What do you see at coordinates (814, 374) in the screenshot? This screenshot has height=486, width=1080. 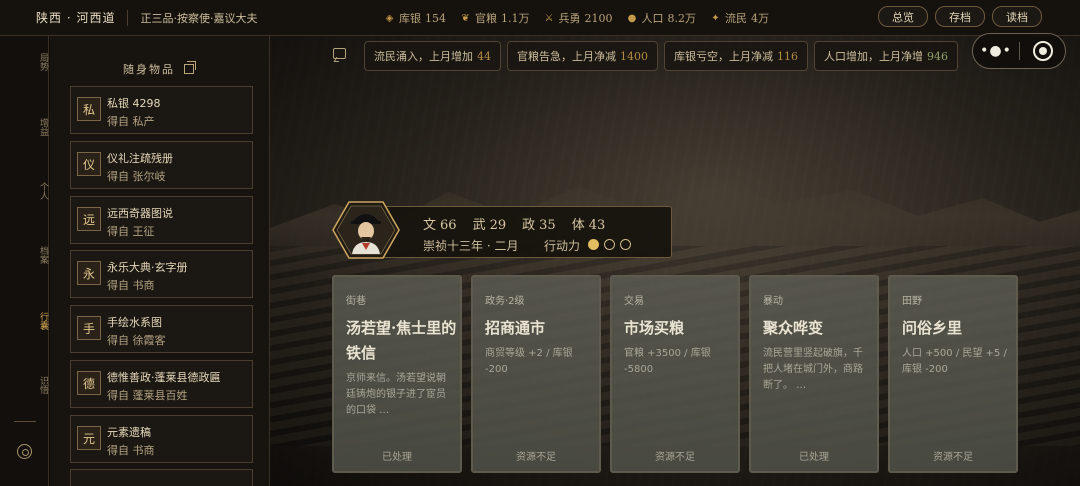 I see `event-card: 暴动 聚众哗变 流民营里竖起破旗，千把人堵在城门外，商路断了。 … 已处理` at bounding box center [814, 374].